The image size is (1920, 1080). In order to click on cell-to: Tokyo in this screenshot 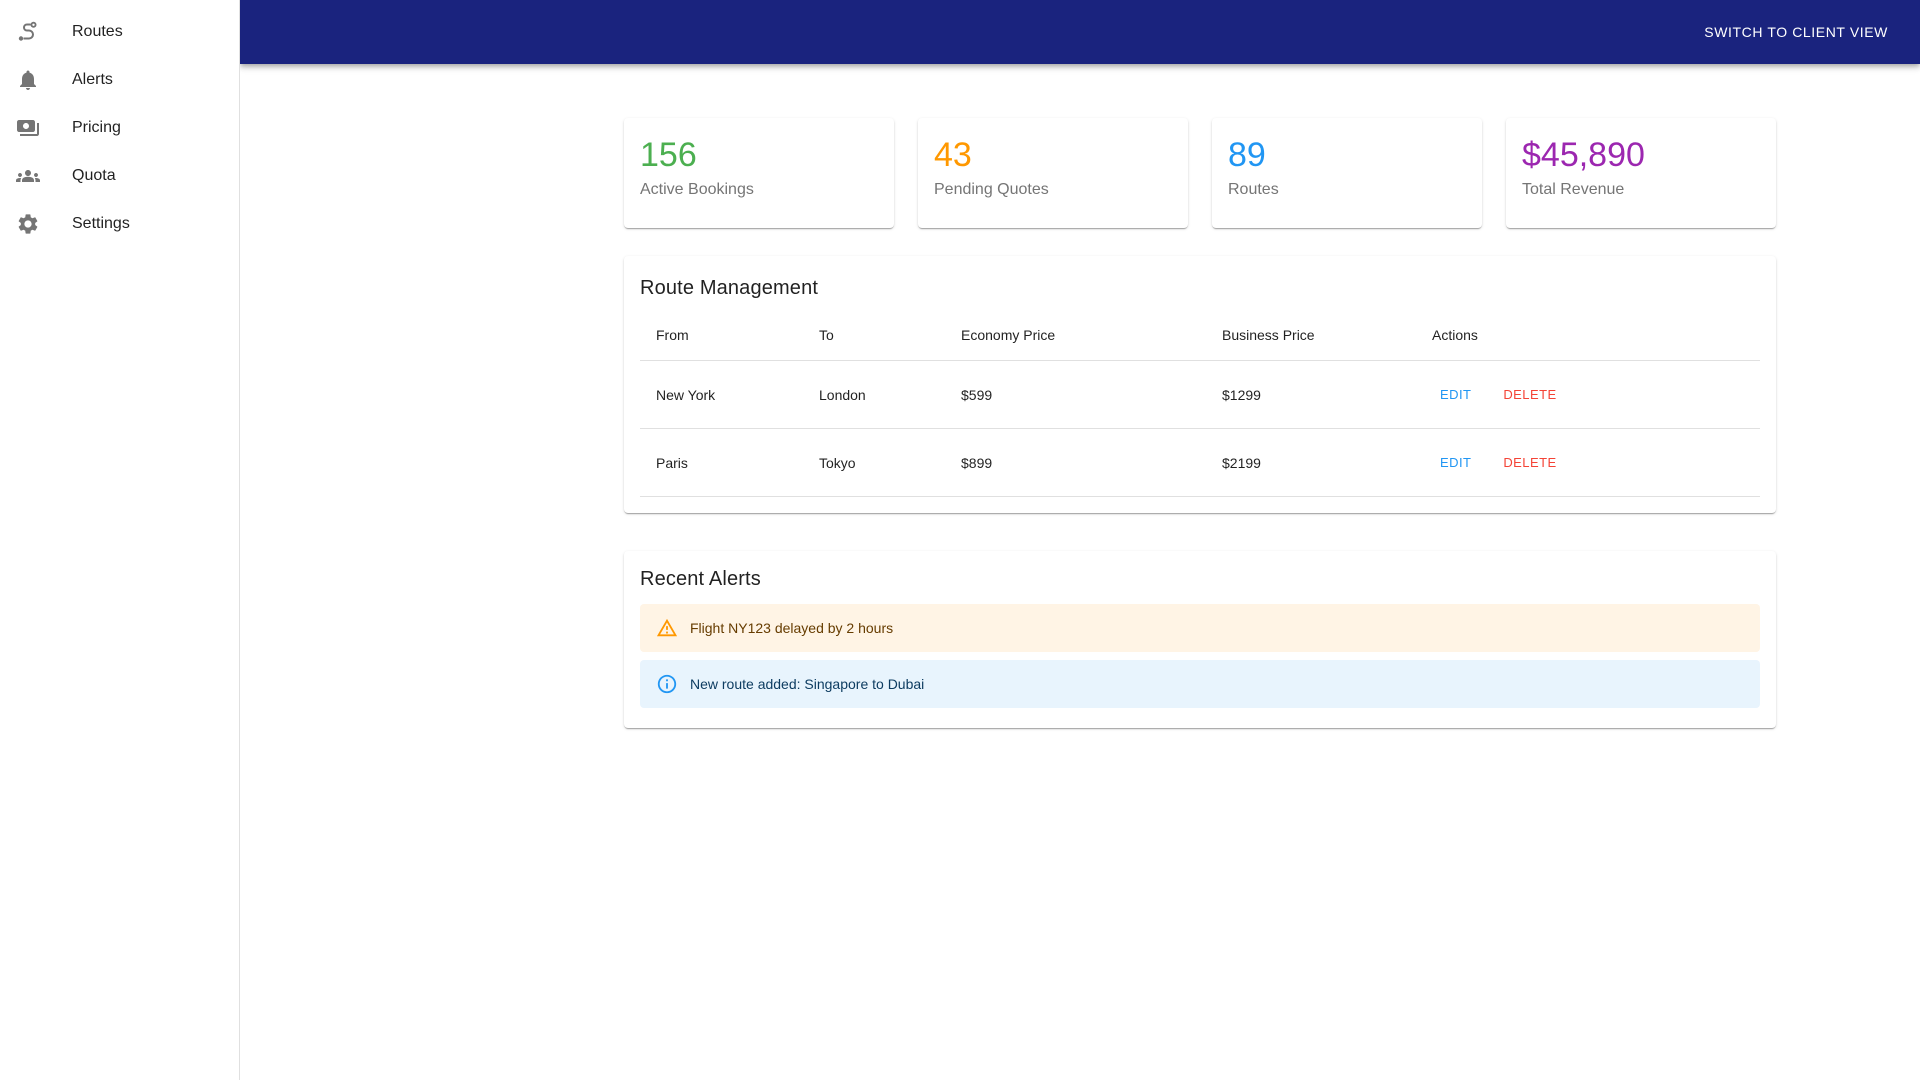, I will do `click(874, 462)`.